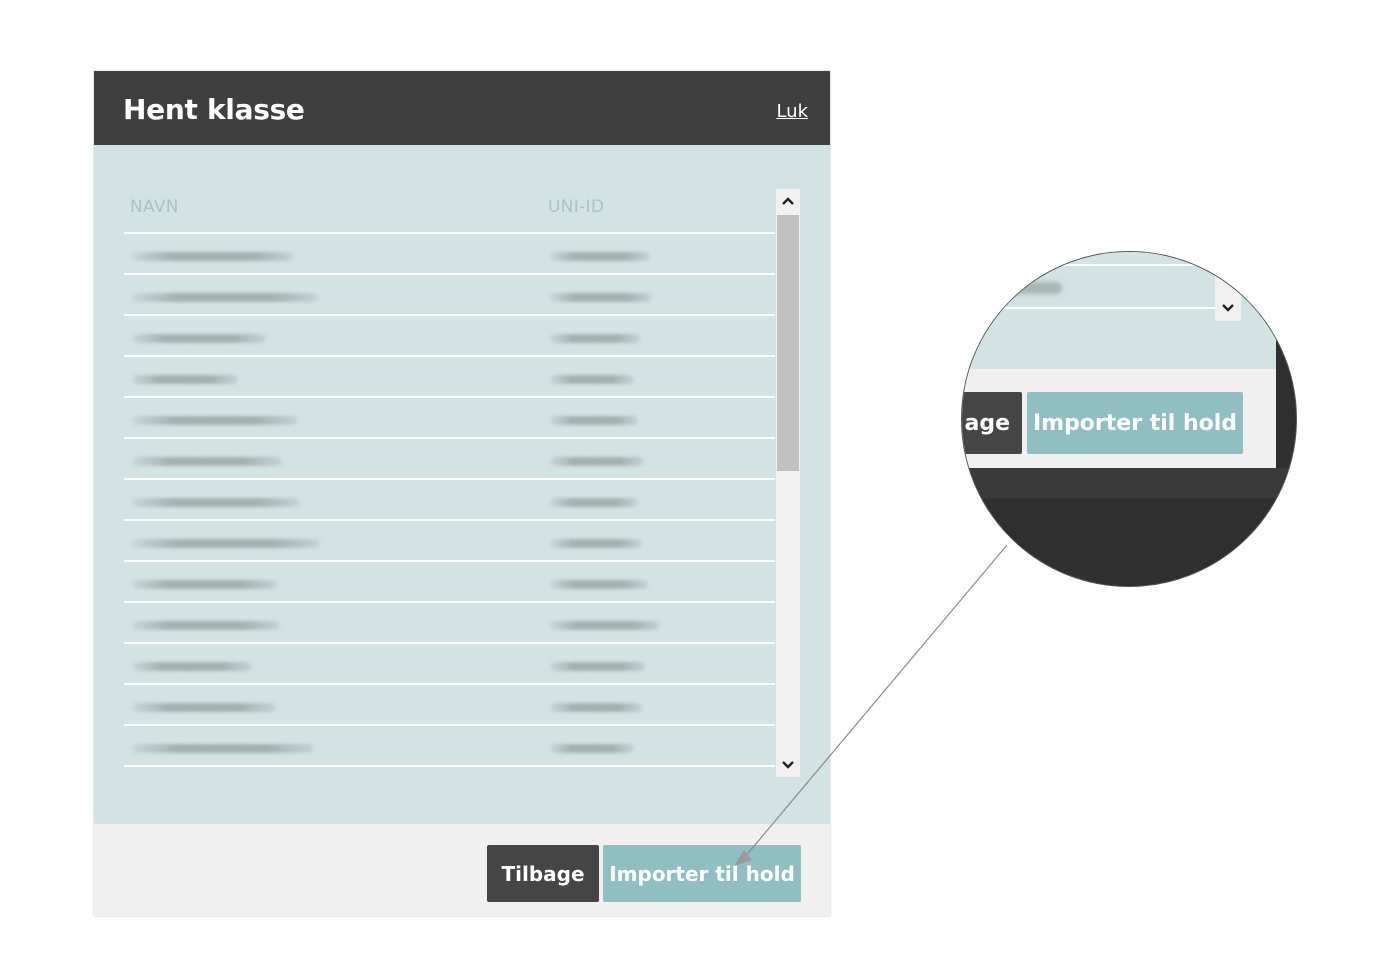  What do you see at coordinates (543, 873) in the screenshot?
I see `back-button: Tilbage` at bounding box center [543, 873].